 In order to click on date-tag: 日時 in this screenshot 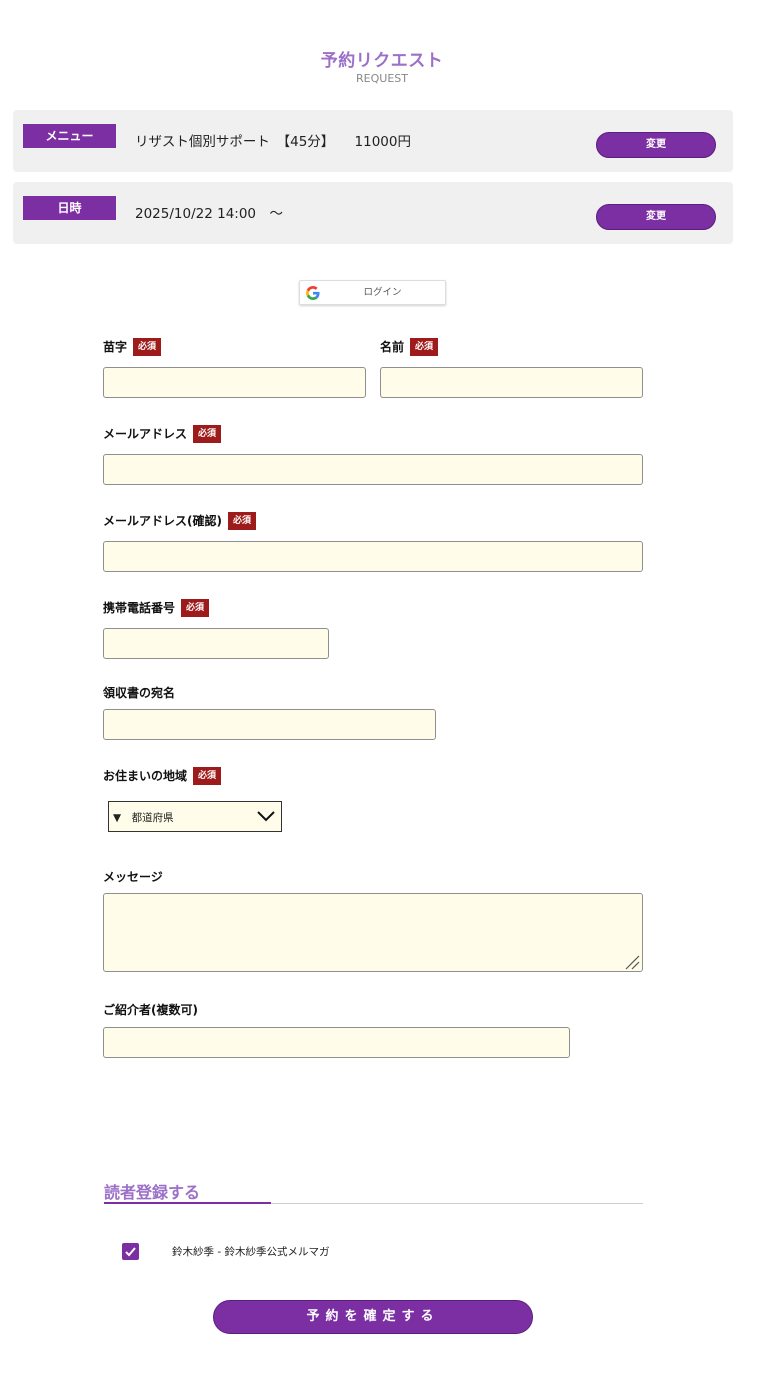, I will do `click(69, 208)`.